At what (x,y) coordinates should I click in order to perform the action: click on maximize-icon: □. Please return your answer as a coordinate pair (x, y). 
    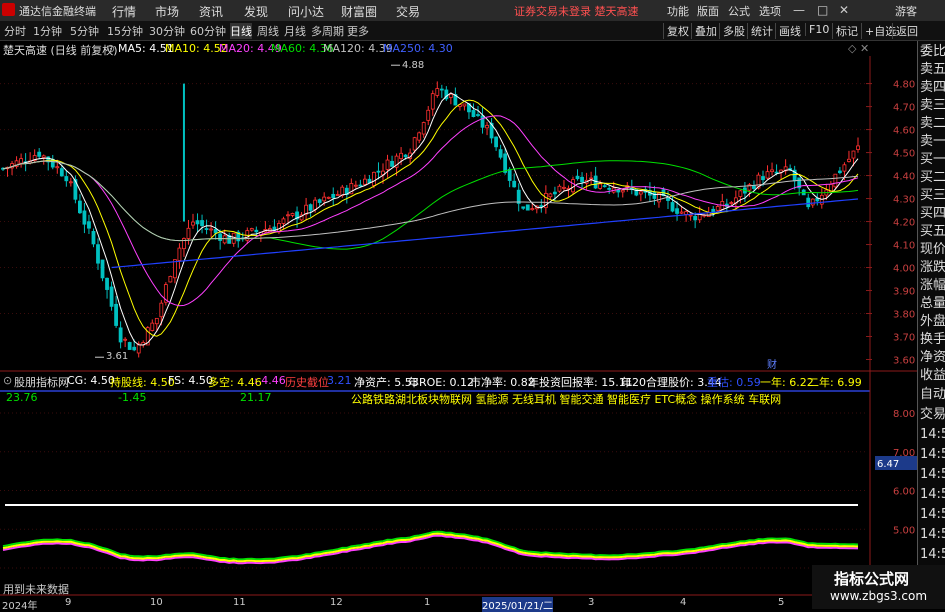
    Looking at the image, I should click on (822, 10).